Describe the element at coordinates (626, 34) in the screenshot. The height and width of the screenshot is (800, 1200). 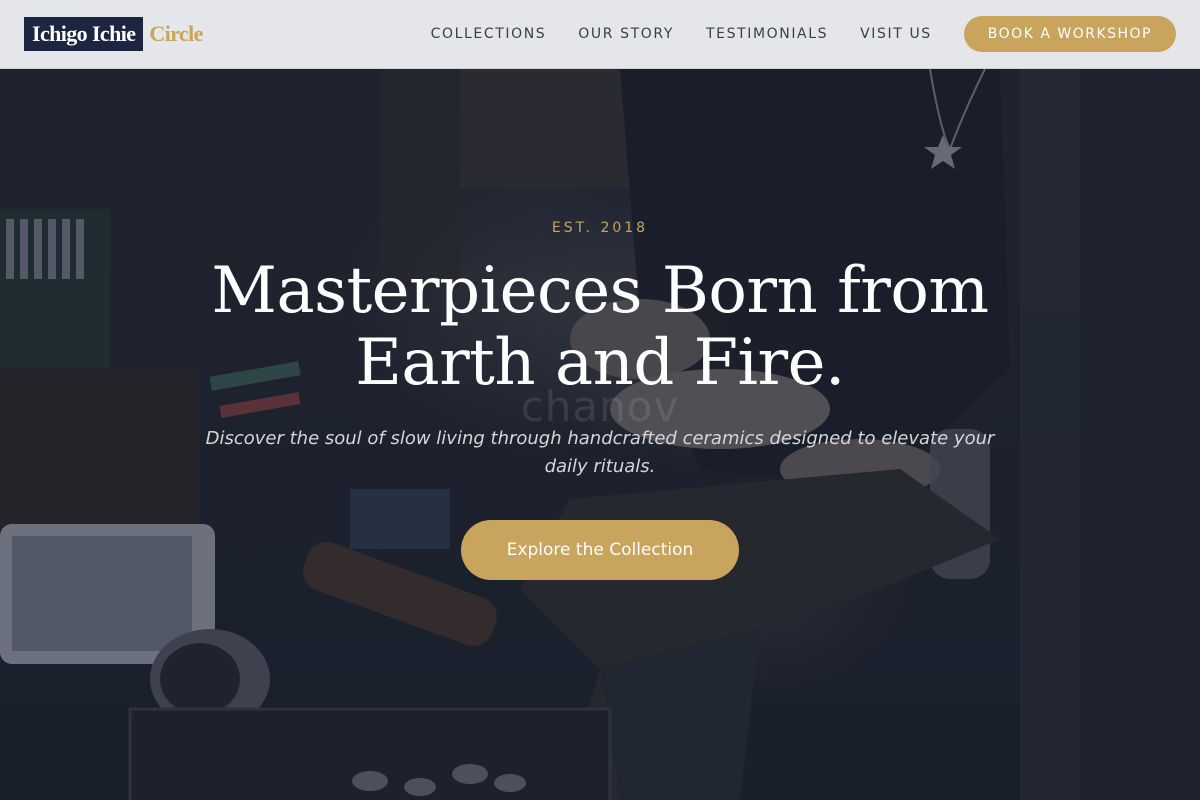
I see `nav-link-our-story: OUR STORY` at that location.